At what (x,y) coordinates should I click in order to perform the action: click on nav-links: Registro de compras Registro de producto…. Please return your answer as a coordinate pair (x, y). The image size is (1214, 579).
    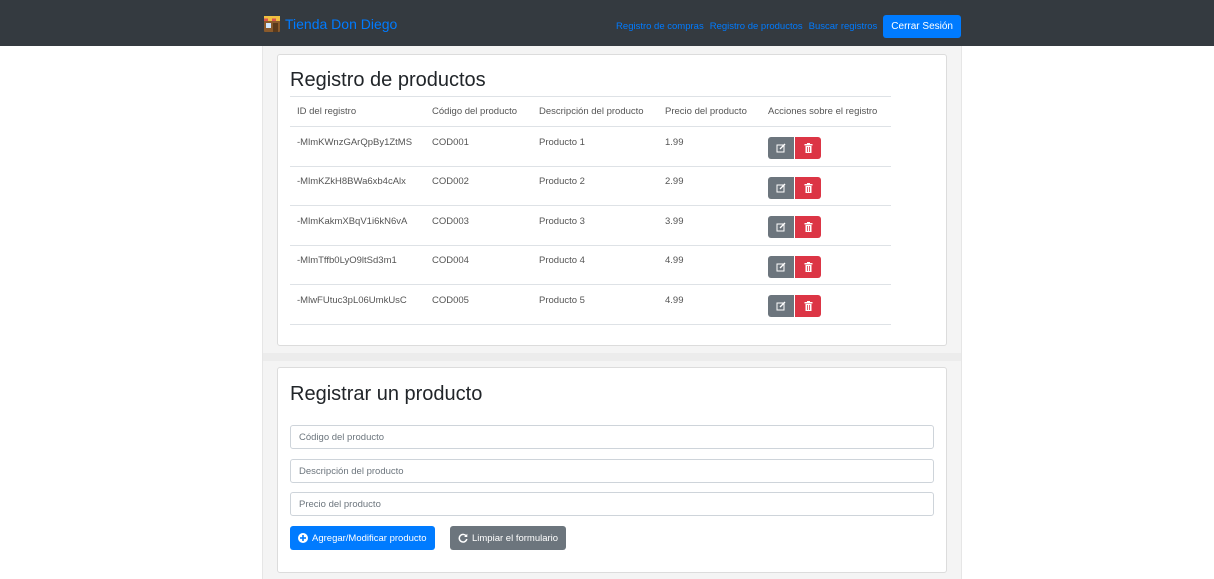
    Looking at the image, I should click on (785, 26).